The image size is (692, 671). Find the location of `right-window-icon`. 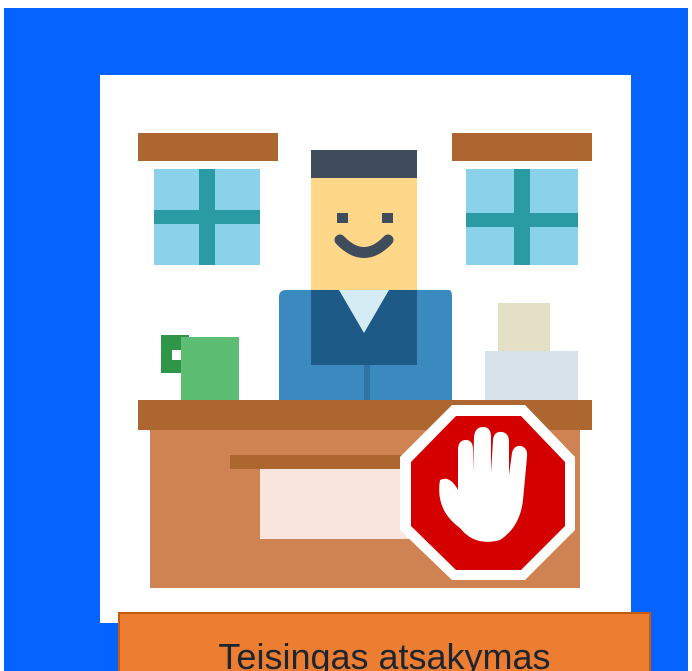

right-window-icon is located at coordinates (522, 199).